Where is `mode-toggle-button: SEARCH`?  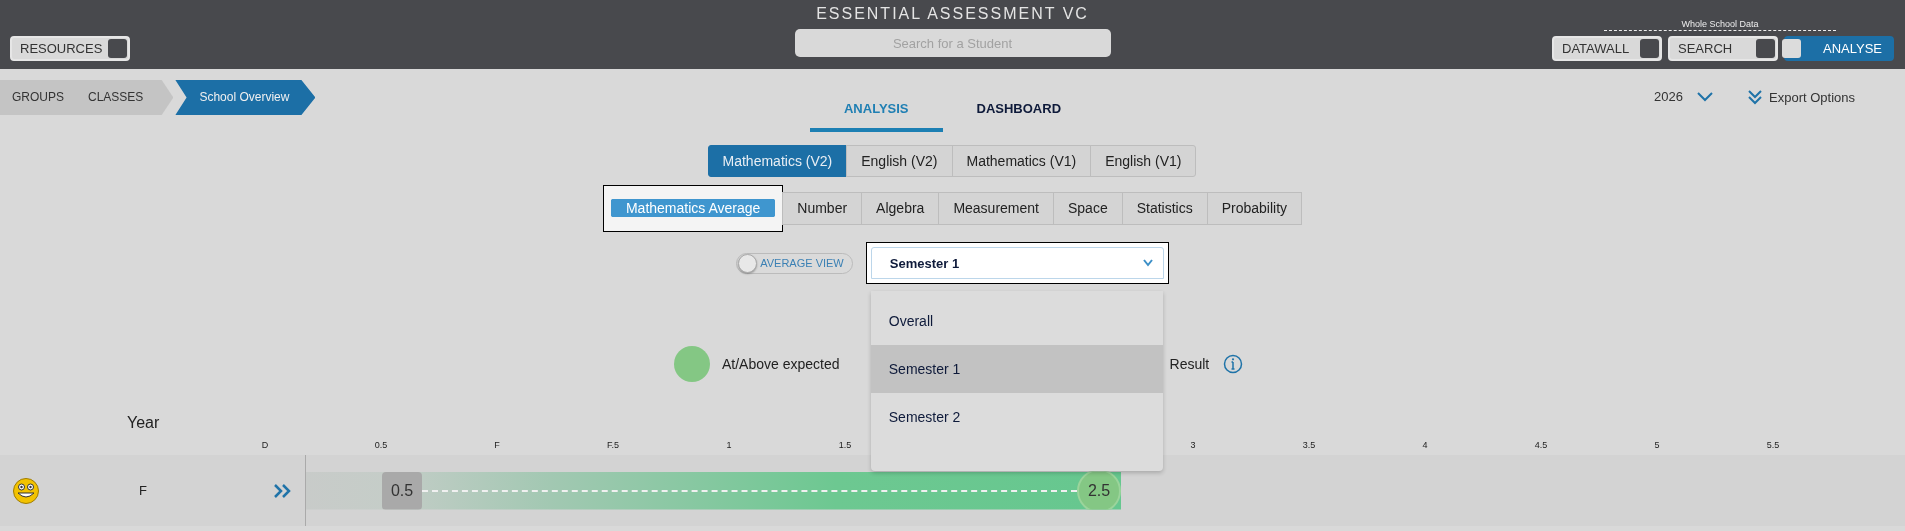
mode-toggle-button: SEARCH is located at coordinates (1723, 48).